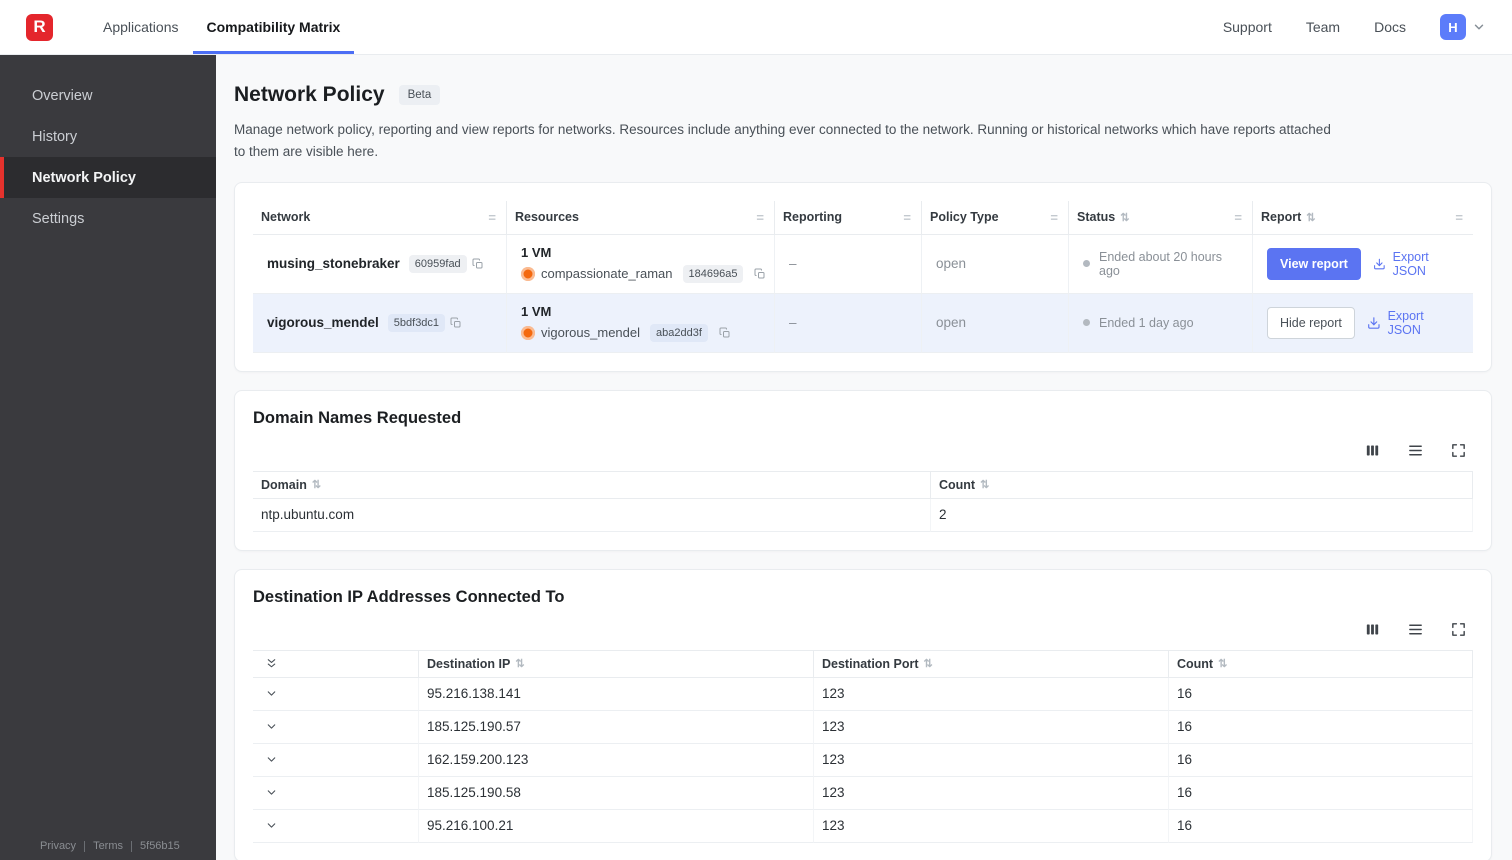  I want to click on sidebar-item-overview: Overview, so click(108, 95).